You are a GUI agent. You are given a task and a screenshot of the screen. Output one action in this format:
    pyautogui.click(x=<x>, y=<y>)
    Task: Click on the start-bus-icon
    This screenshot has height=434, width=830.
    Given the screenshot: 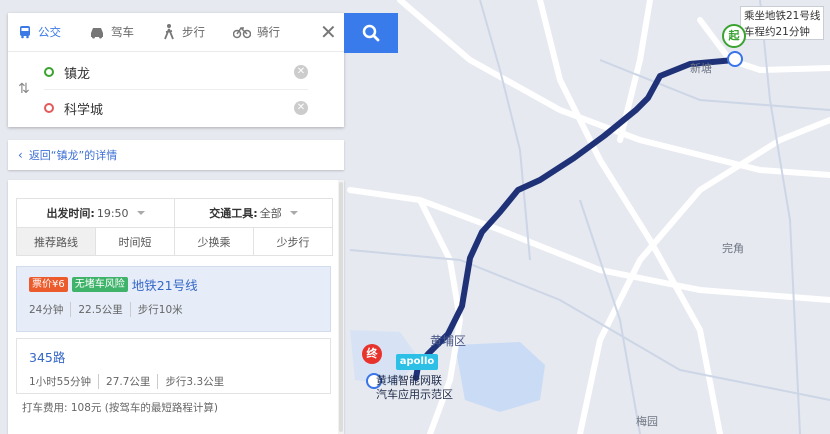 What is the action you would take?
    pyautogui.click(x=735, y=59)
    